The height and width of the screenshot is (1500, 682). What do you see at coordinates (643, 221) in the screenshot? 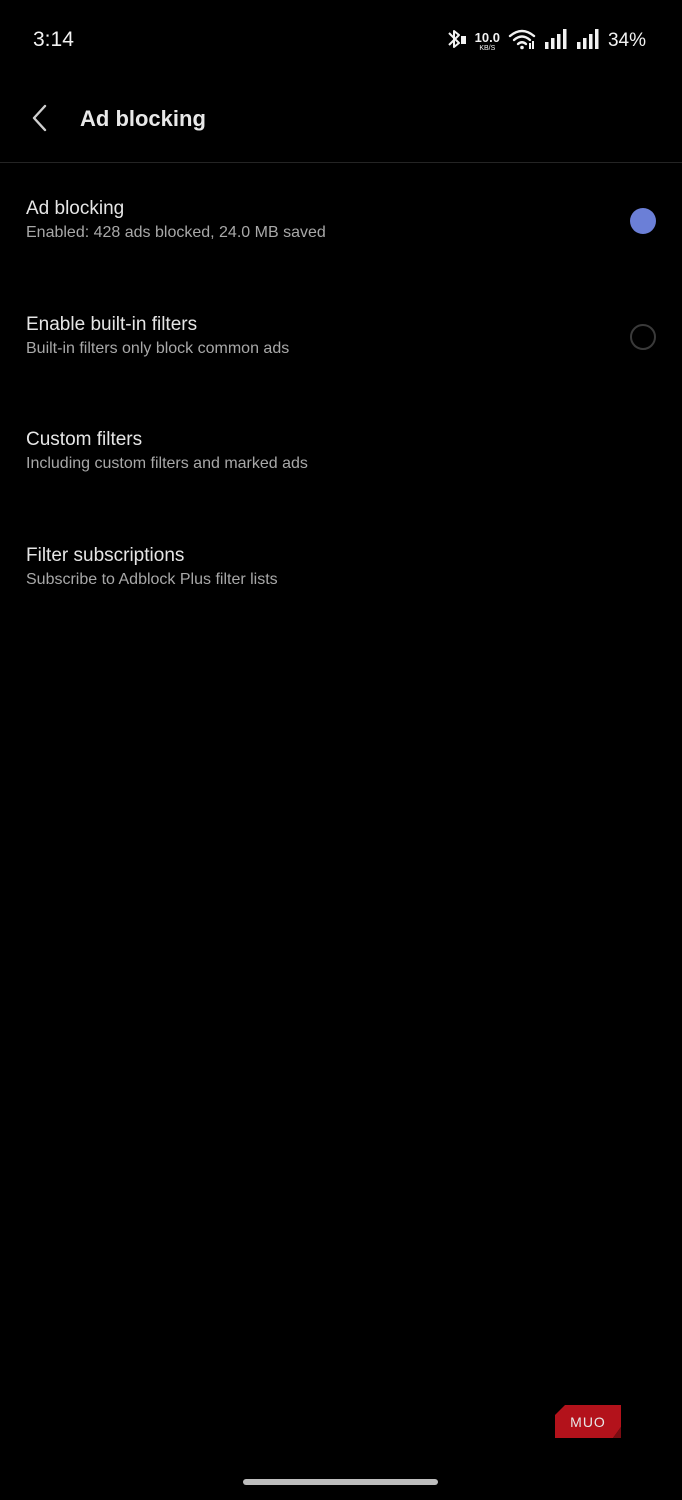
I see `ad-blocking-toggle` at bounding box center [643, 221].